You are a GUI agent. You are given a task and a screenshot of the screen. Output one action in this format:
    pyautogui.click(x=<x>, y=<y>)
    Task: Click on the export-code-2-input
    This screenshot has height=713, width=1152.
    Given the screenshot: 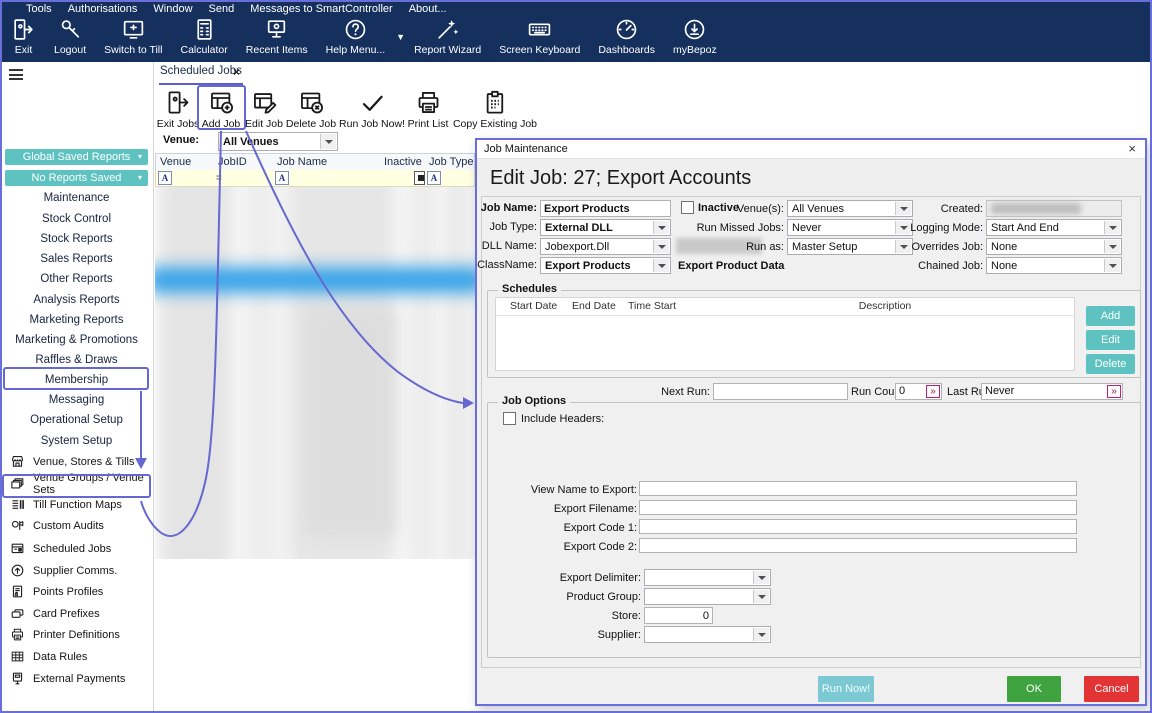 What is the action you would take?
    pyautogui.click(x=858, y=545)
    